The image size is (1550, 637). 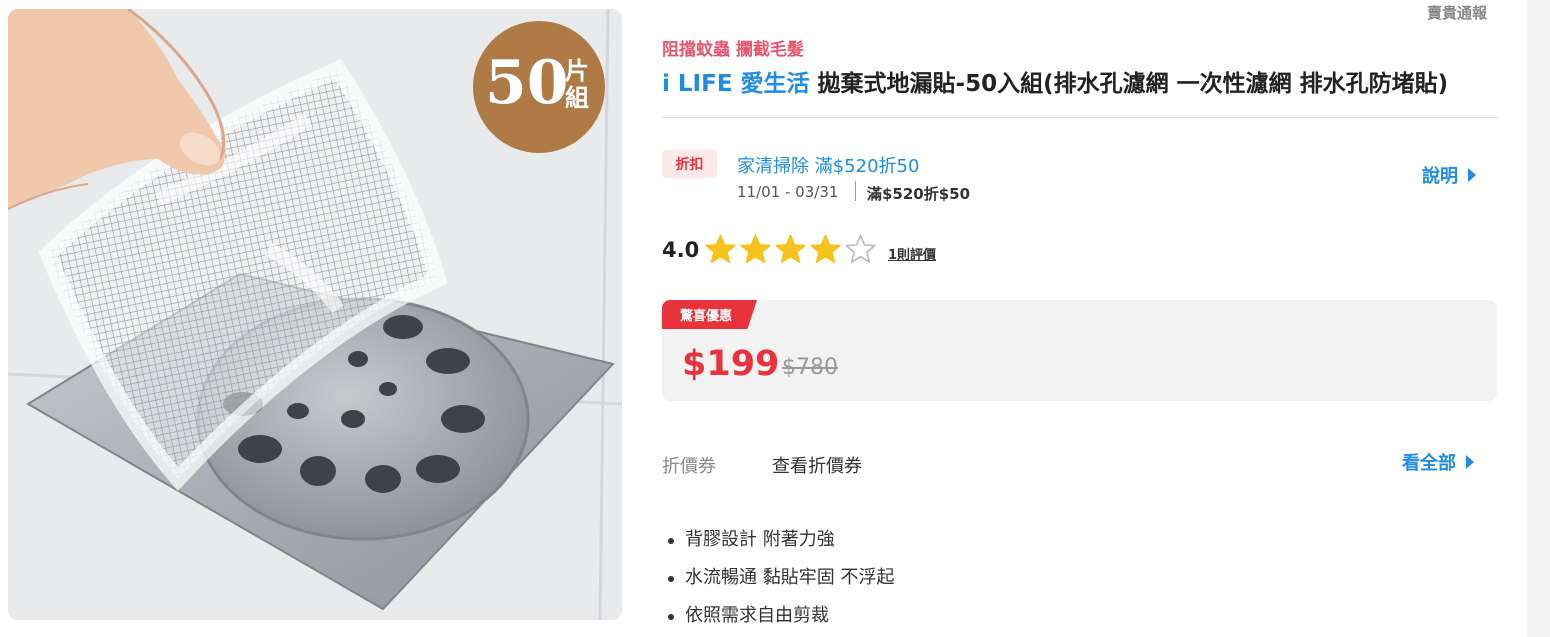 What do you see at coordinates (736, 84) in the screenshot?
I see `brand-link: i LIFE 愛生活` at bounding box center [736, 84].